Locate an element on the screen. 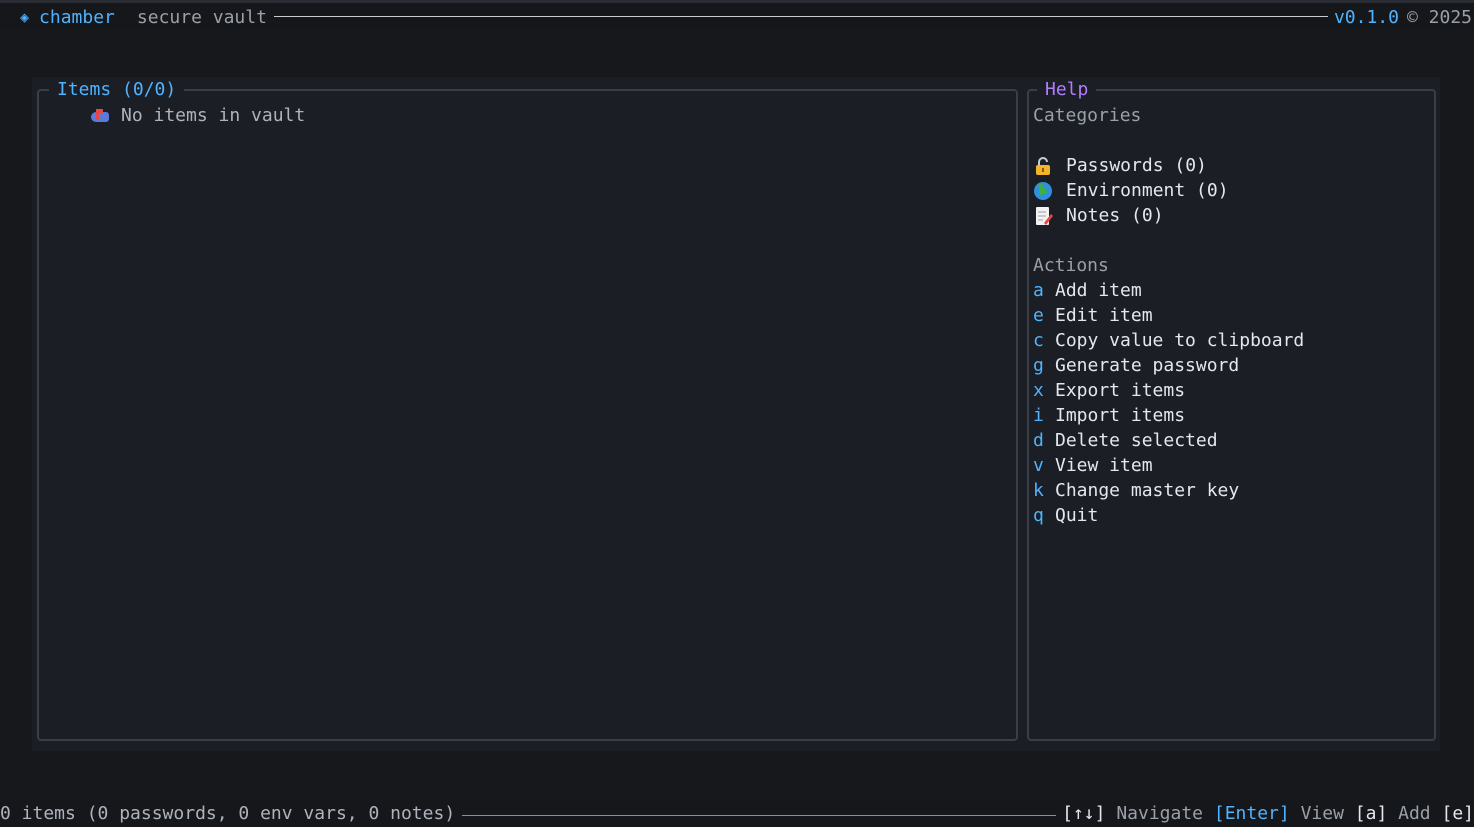  version-label: v0.1.0 is located at coordinates (1366, 17).